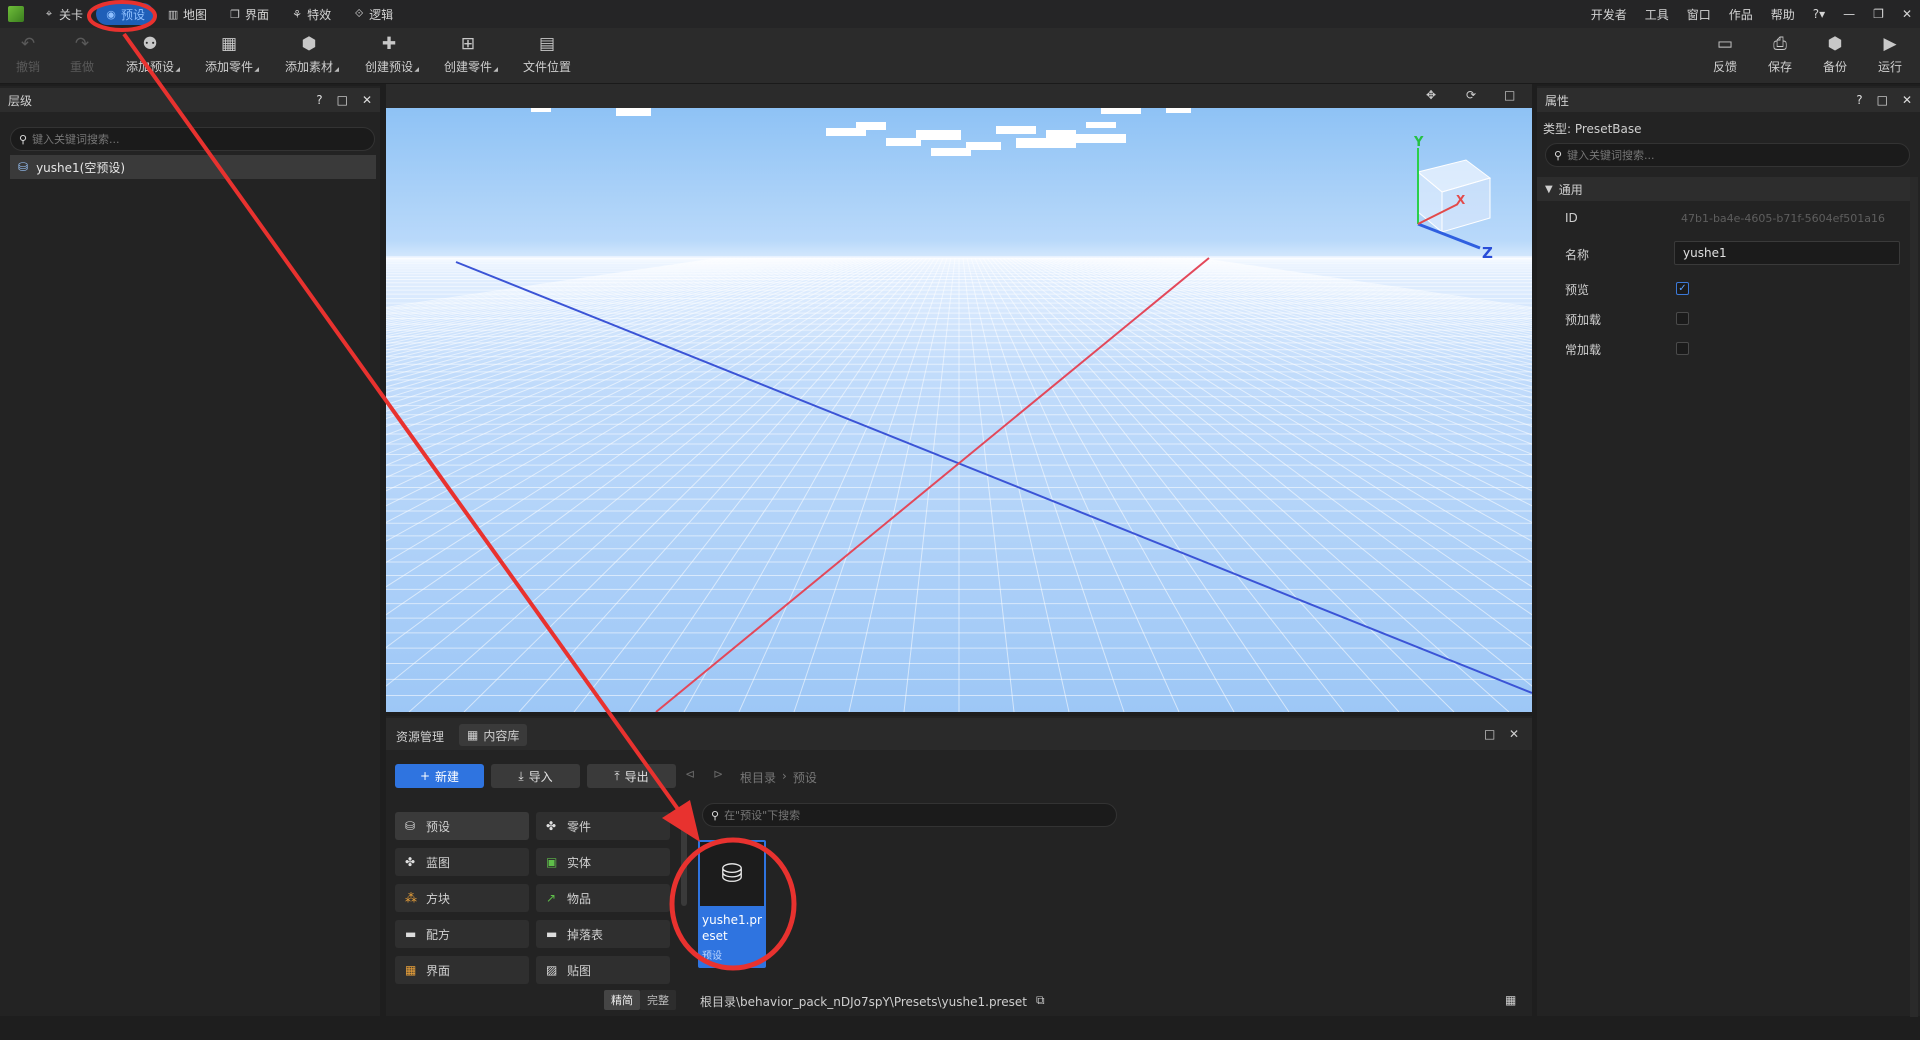 The image size is (1920, 1040). I want to click on category-preset: ⛁ 预设, so click(462, 826).